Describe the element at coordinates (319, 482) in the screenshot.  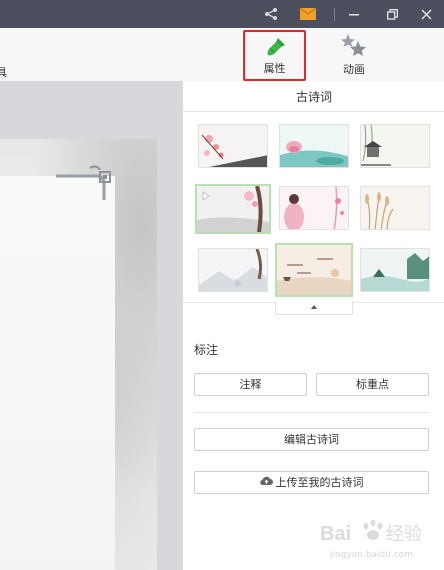
I see `upload-poem-label: 上传至我的古诗词` at that location.